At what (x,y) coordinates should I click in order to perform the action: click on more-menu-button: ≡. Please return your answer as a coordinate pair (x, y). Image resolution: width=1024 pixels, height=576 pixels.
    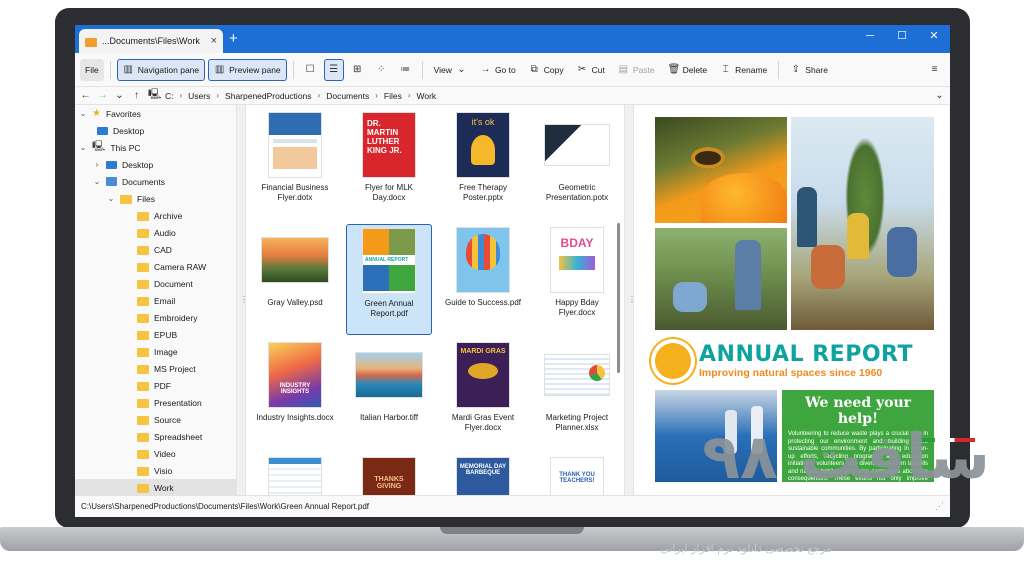
    Looking at the image, I should click on (934, 70).